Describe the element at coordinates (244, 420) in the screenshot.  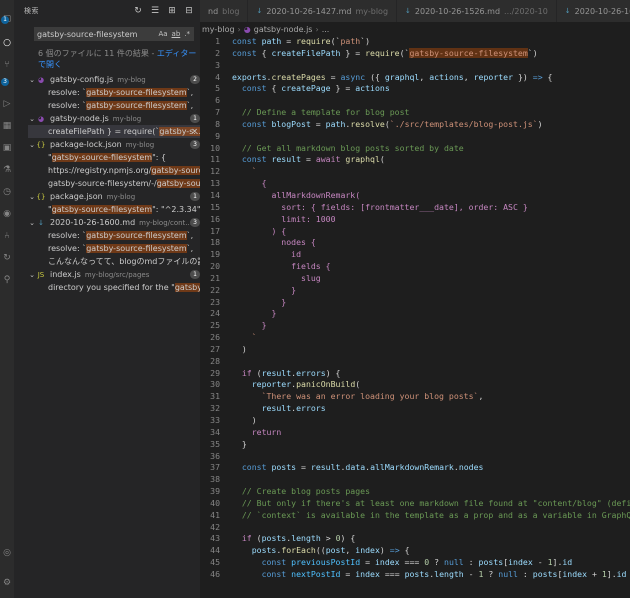
I see `code-token: )` at that location.